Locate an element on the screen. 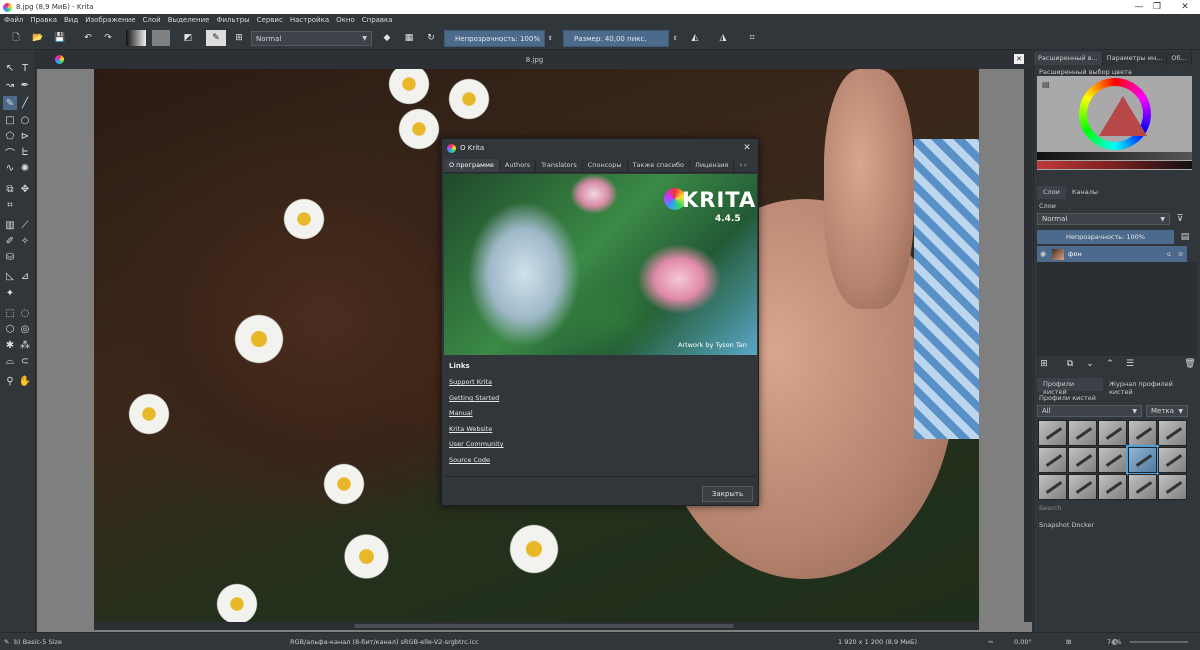 This screenshot has width=1200, height=650. add-layer-icon: ⊞ is located at coordinates (1044, 364).